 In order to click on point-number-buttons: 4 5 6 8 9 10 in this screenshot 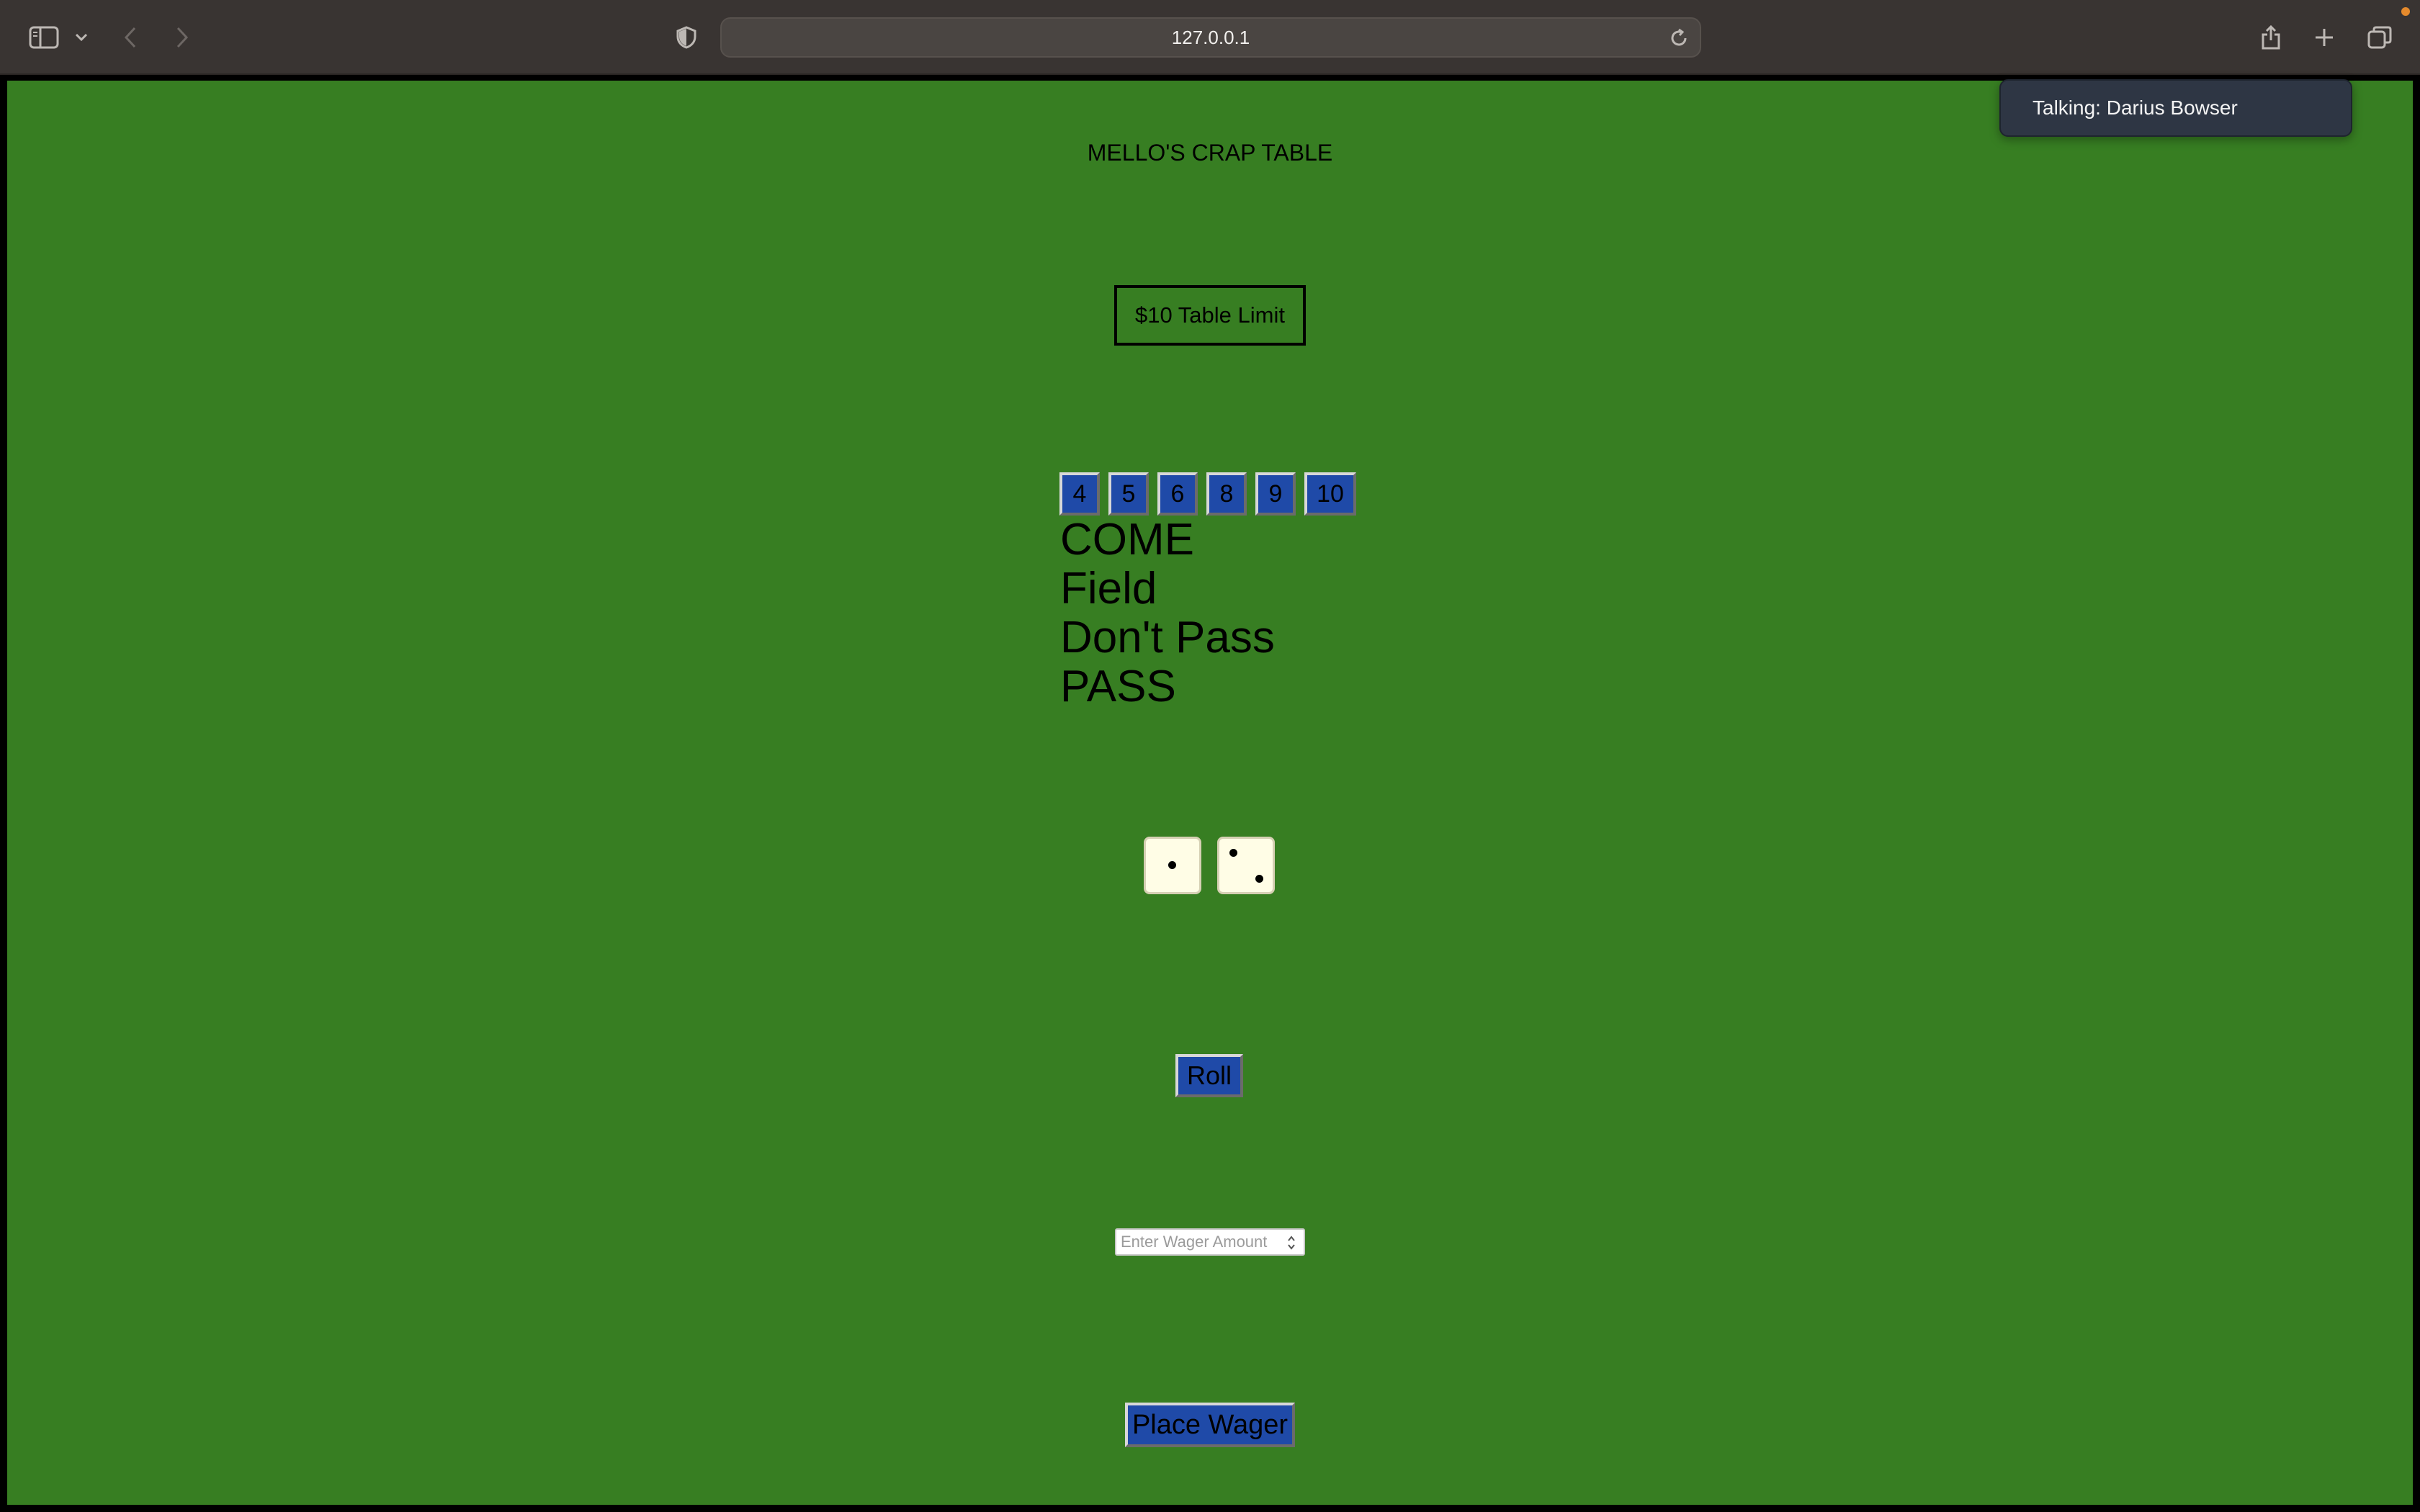, I will do `click(1207, 494)`.